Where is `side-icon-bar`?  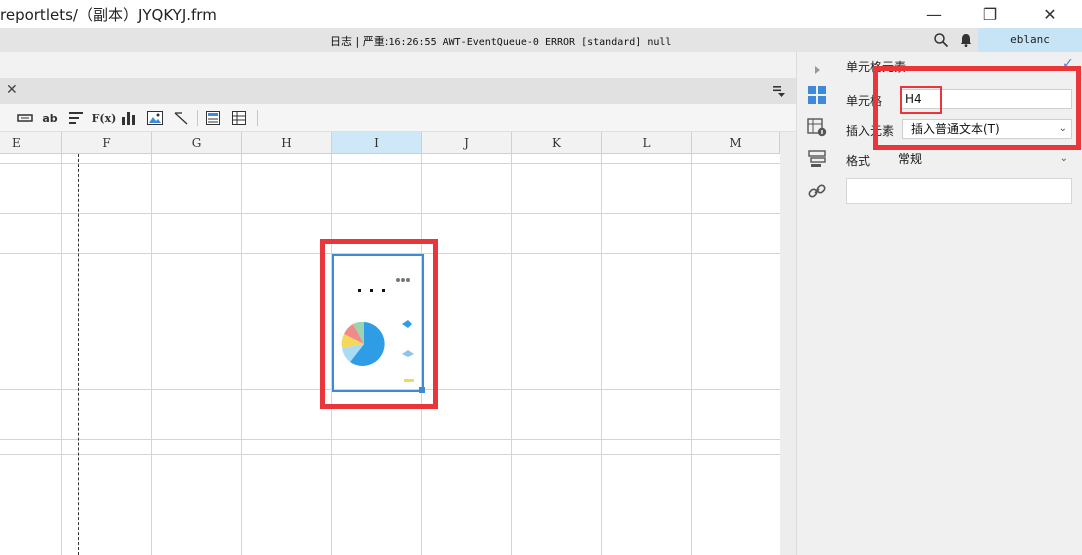
side-icon-bar is located at coordinates (816, 303).